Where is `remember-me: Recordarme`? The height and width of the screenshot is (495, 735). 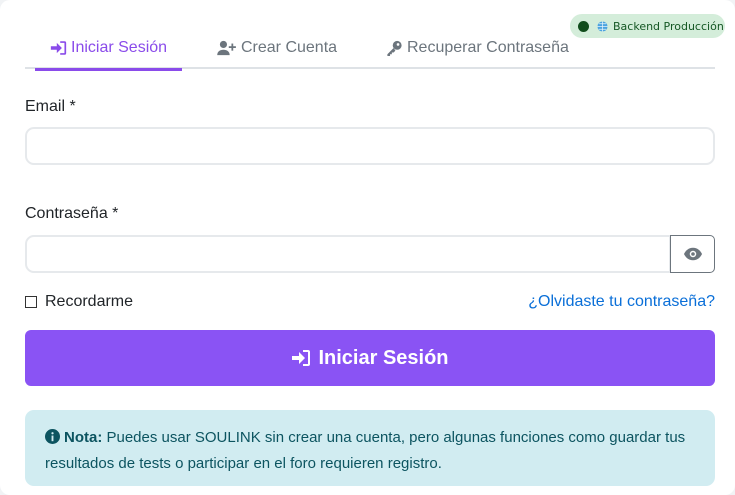 remember-me: Recordarme is located at coordinates (79, 302).